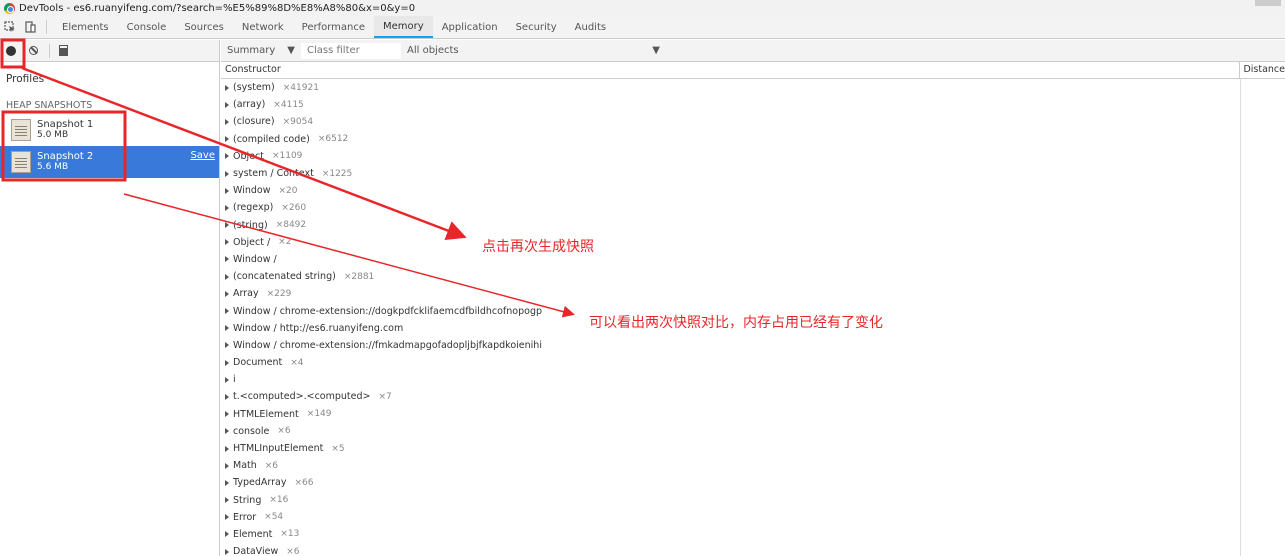 The width and height of the screenshot is (1285, 556). I want to click on table-row: Window /, so click(753, 259).